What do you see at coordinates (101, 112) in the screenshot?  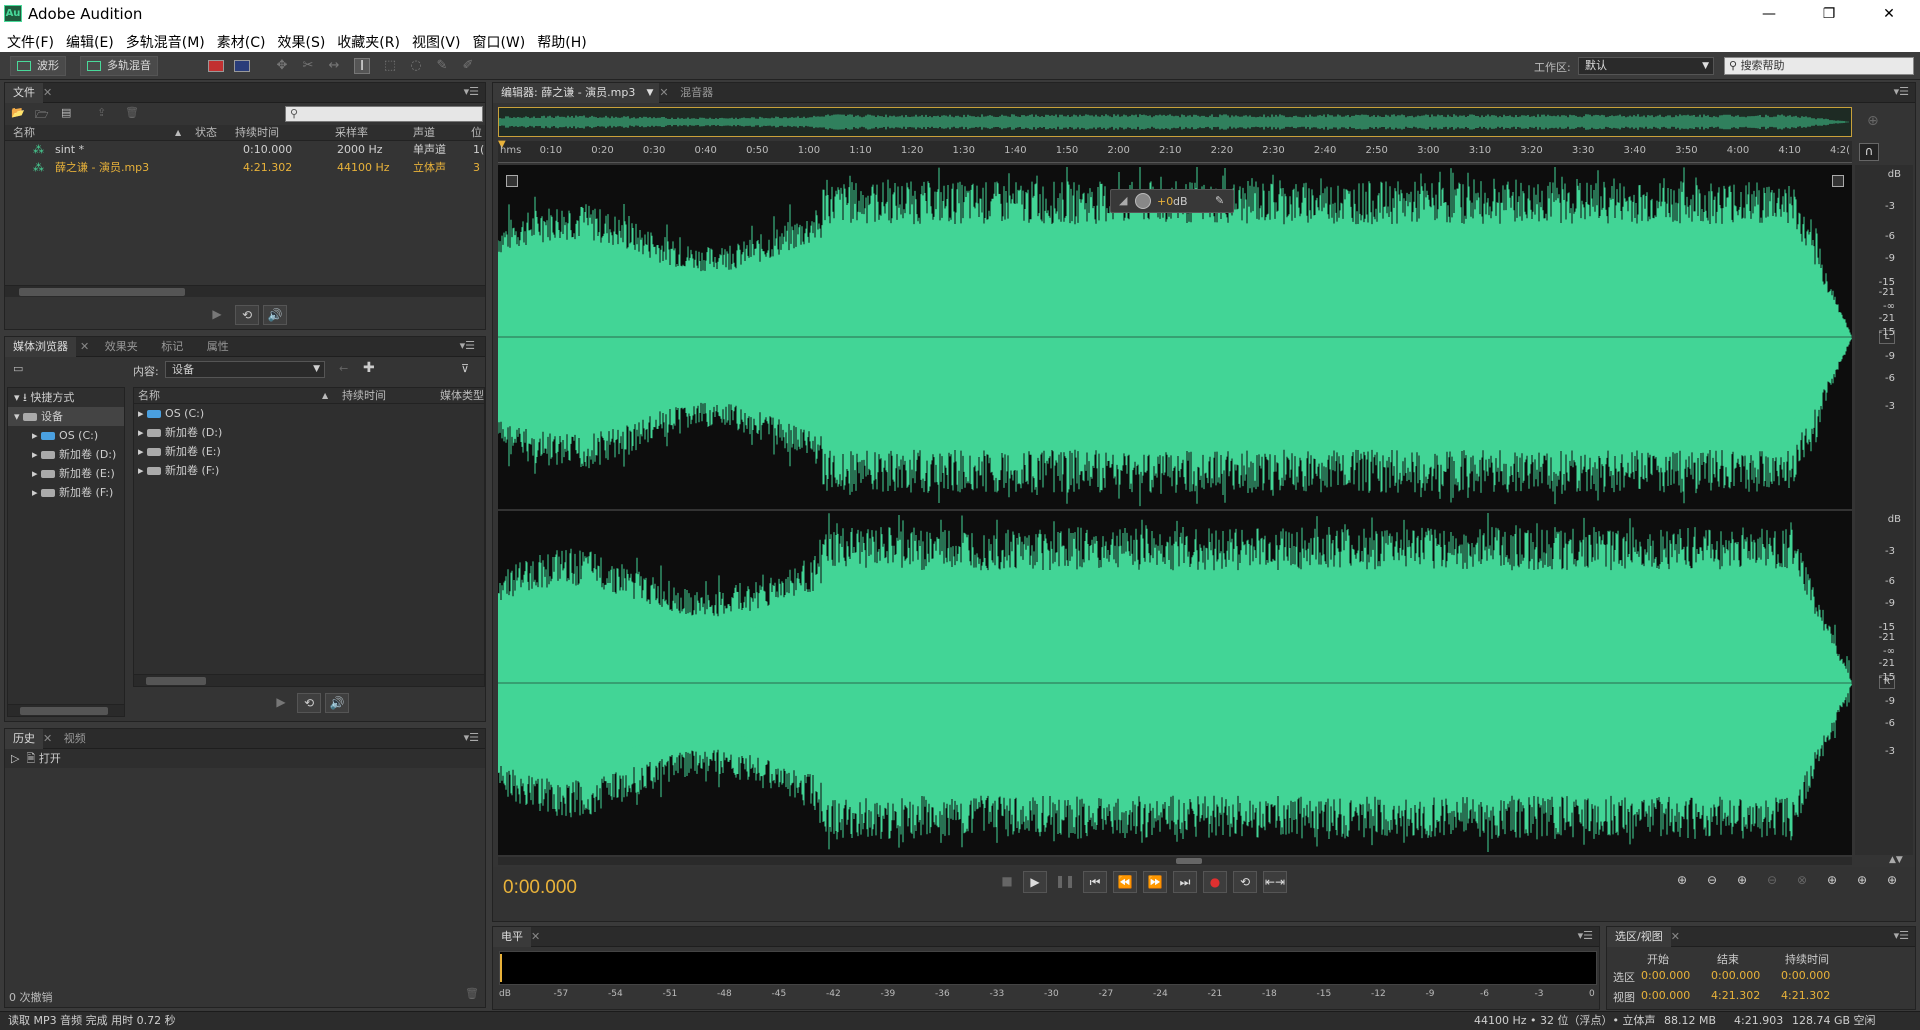 I see `insert-icon: ⇪` at bounding box center [101, 112].